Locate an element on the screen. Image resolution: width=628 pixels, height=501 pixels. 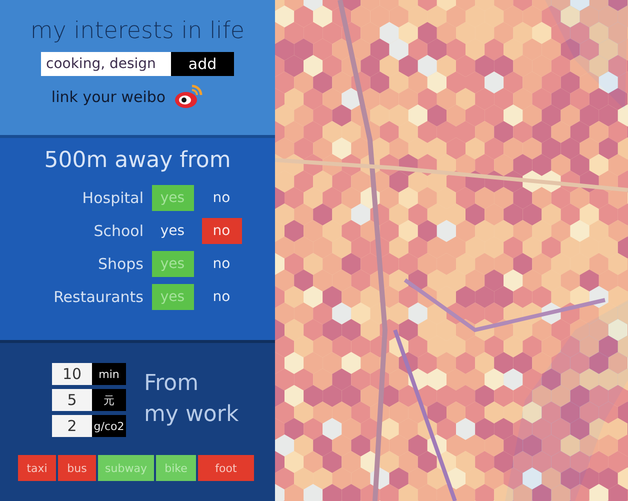
weibo-link: link your weibo is located at coordinates (108, 97).